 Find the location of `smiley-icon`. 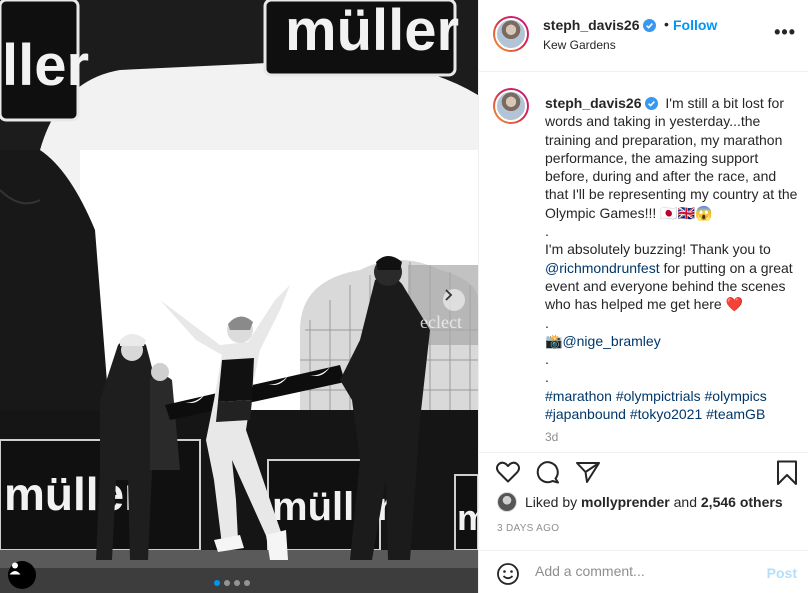

smiley-icon is located at coordinates (508, 574).